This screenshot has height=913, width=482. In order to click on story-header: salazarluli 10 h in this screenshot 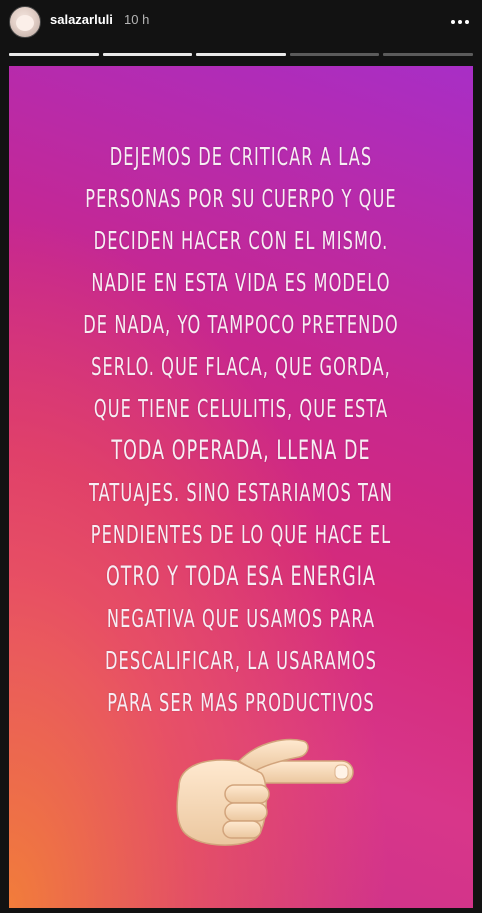, I will do `click(241, 22)`.